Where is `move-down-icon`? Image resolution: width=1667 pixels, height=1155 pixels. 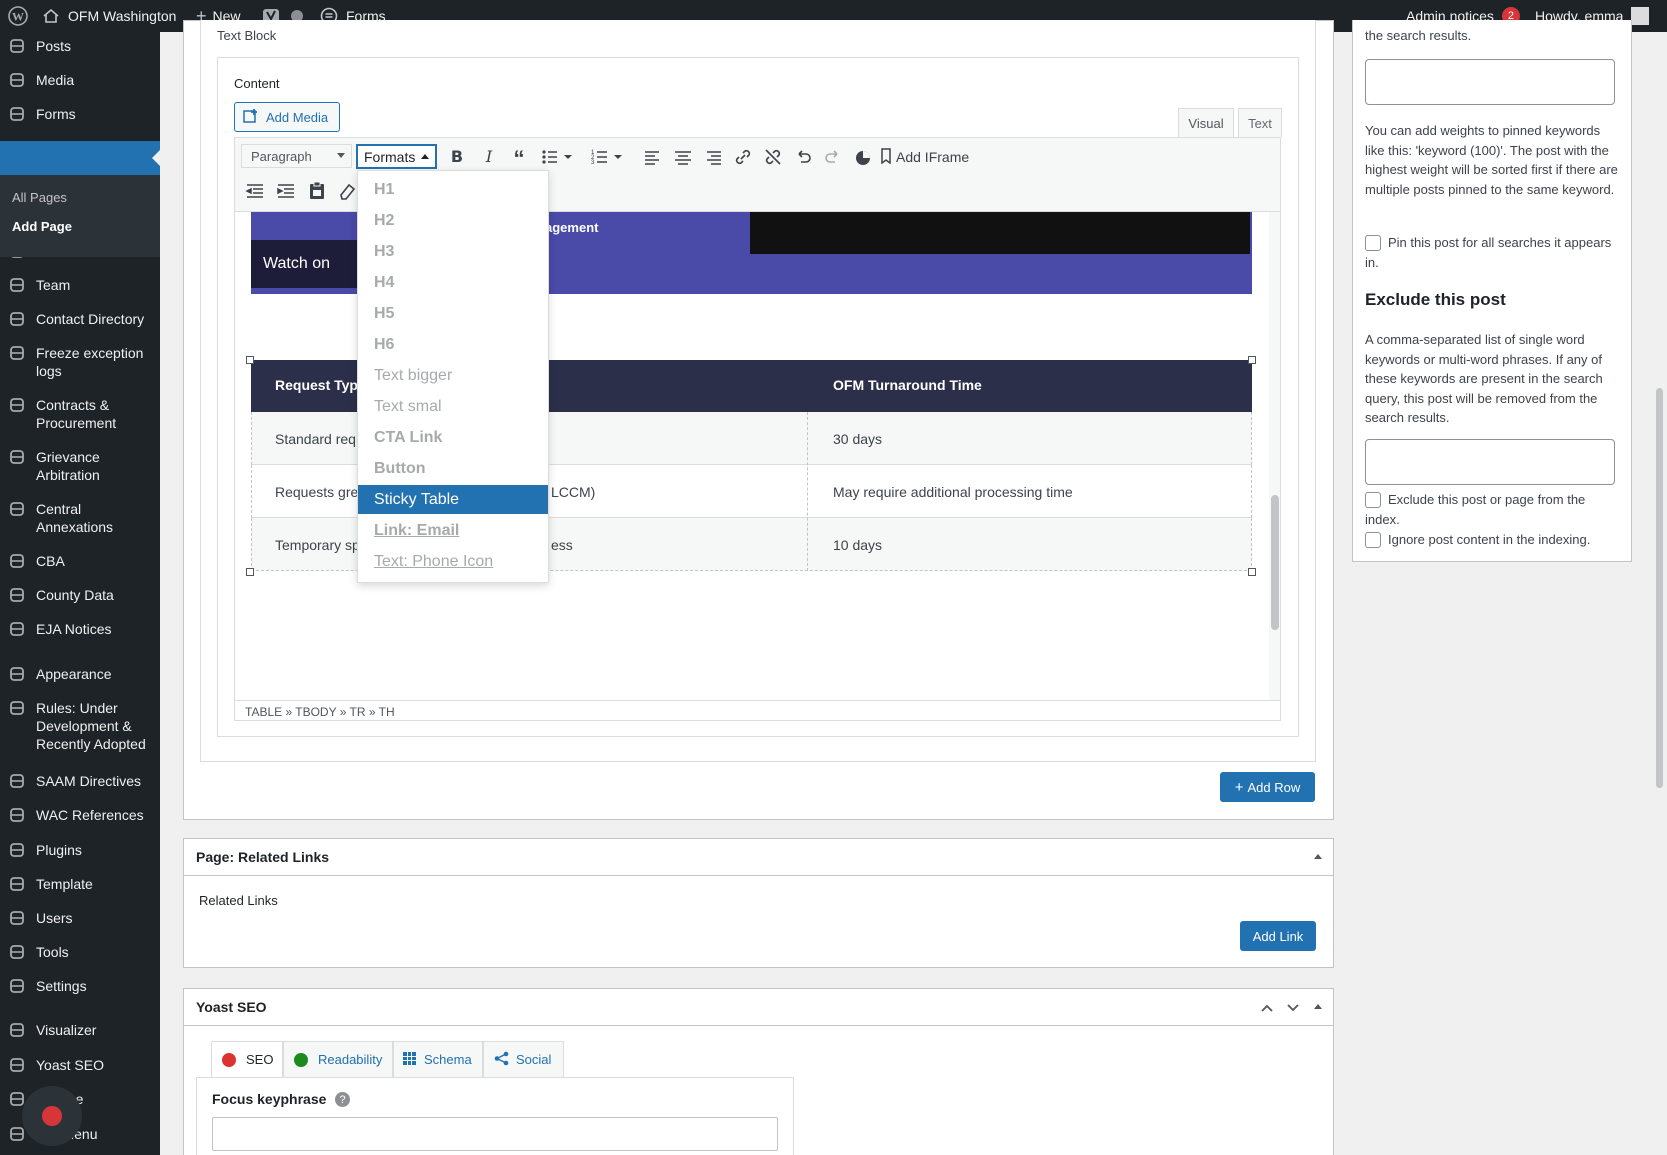 move-down-icon is located at coordinates (1293, 1009).